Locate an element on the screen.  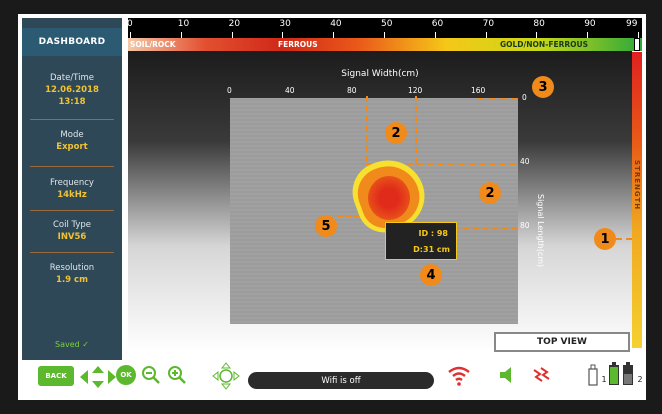
mode-label: Mode is located at coordinates (72, 135).